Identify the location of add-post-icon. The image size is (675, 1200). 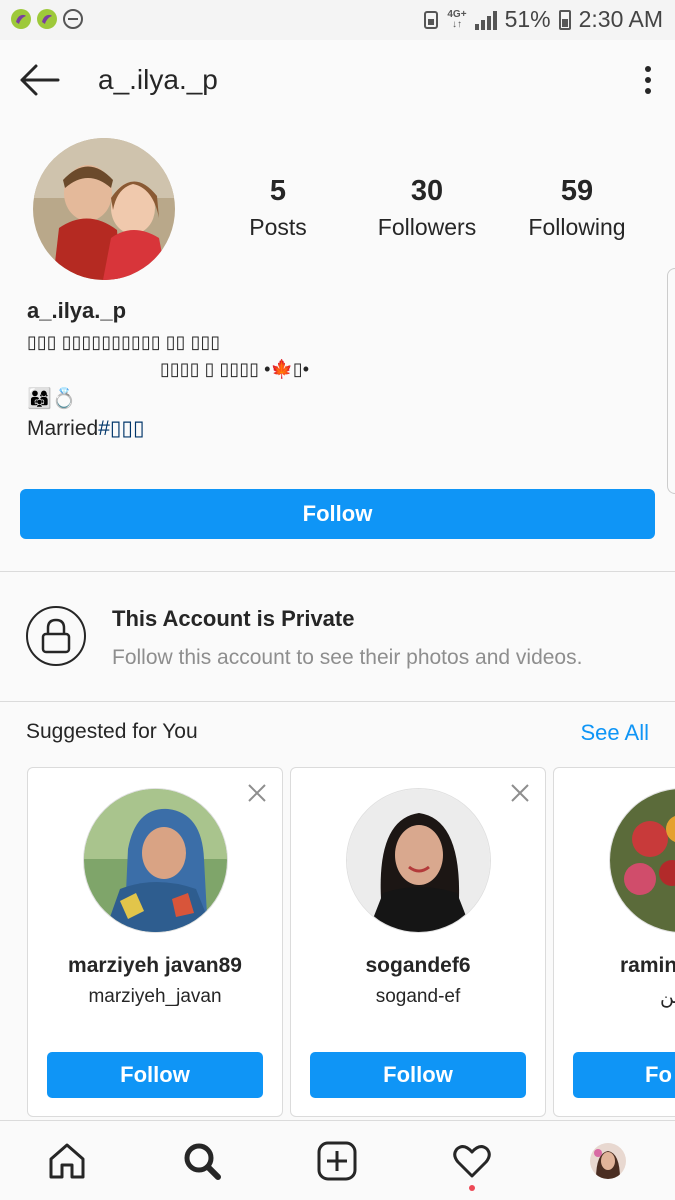
(337, 1161).